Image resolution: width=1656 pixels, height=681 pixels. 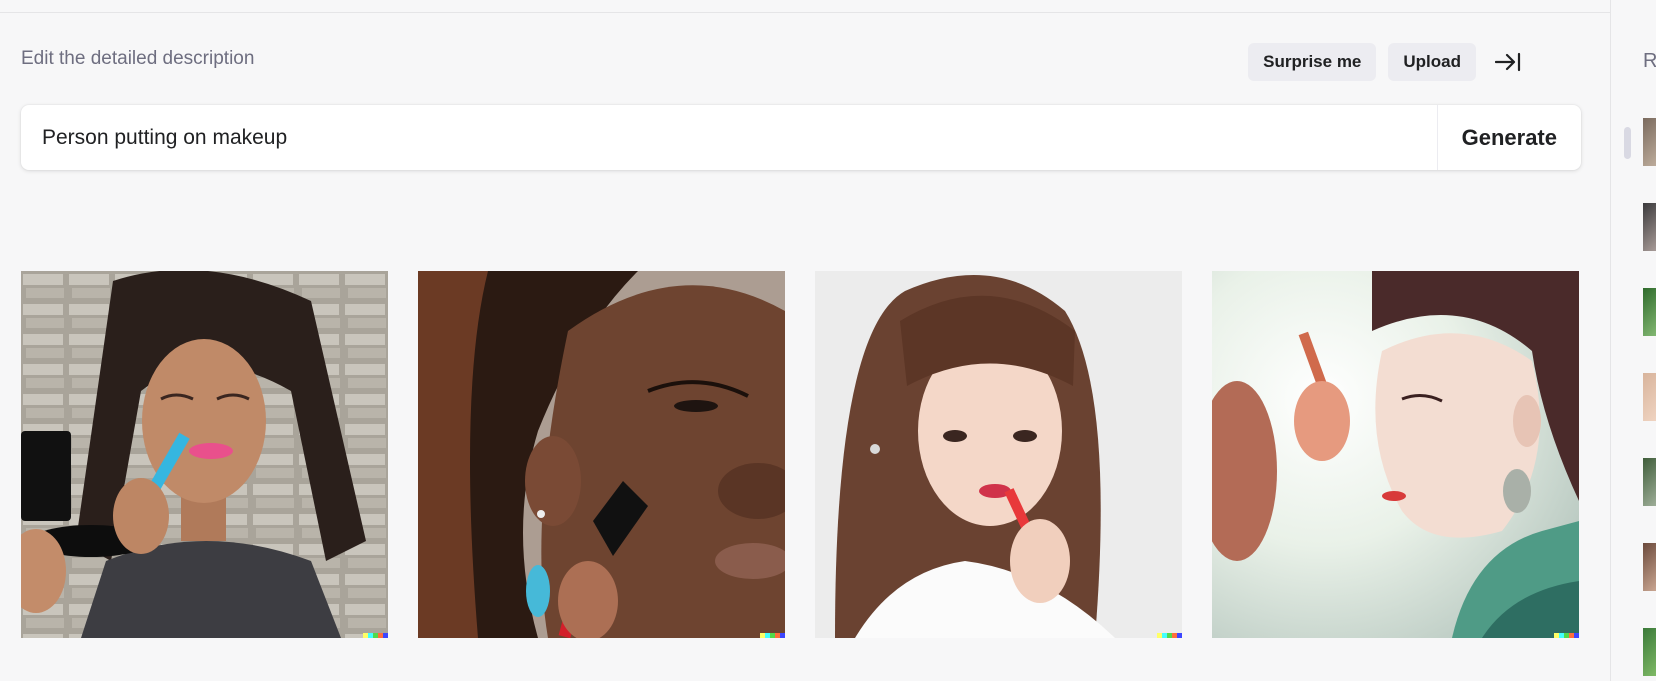 What do you see at coordinates (1312, 62) in the screenshot?
I see `surprise-me-button: Surprise me` at bounding box center [1312, 62].